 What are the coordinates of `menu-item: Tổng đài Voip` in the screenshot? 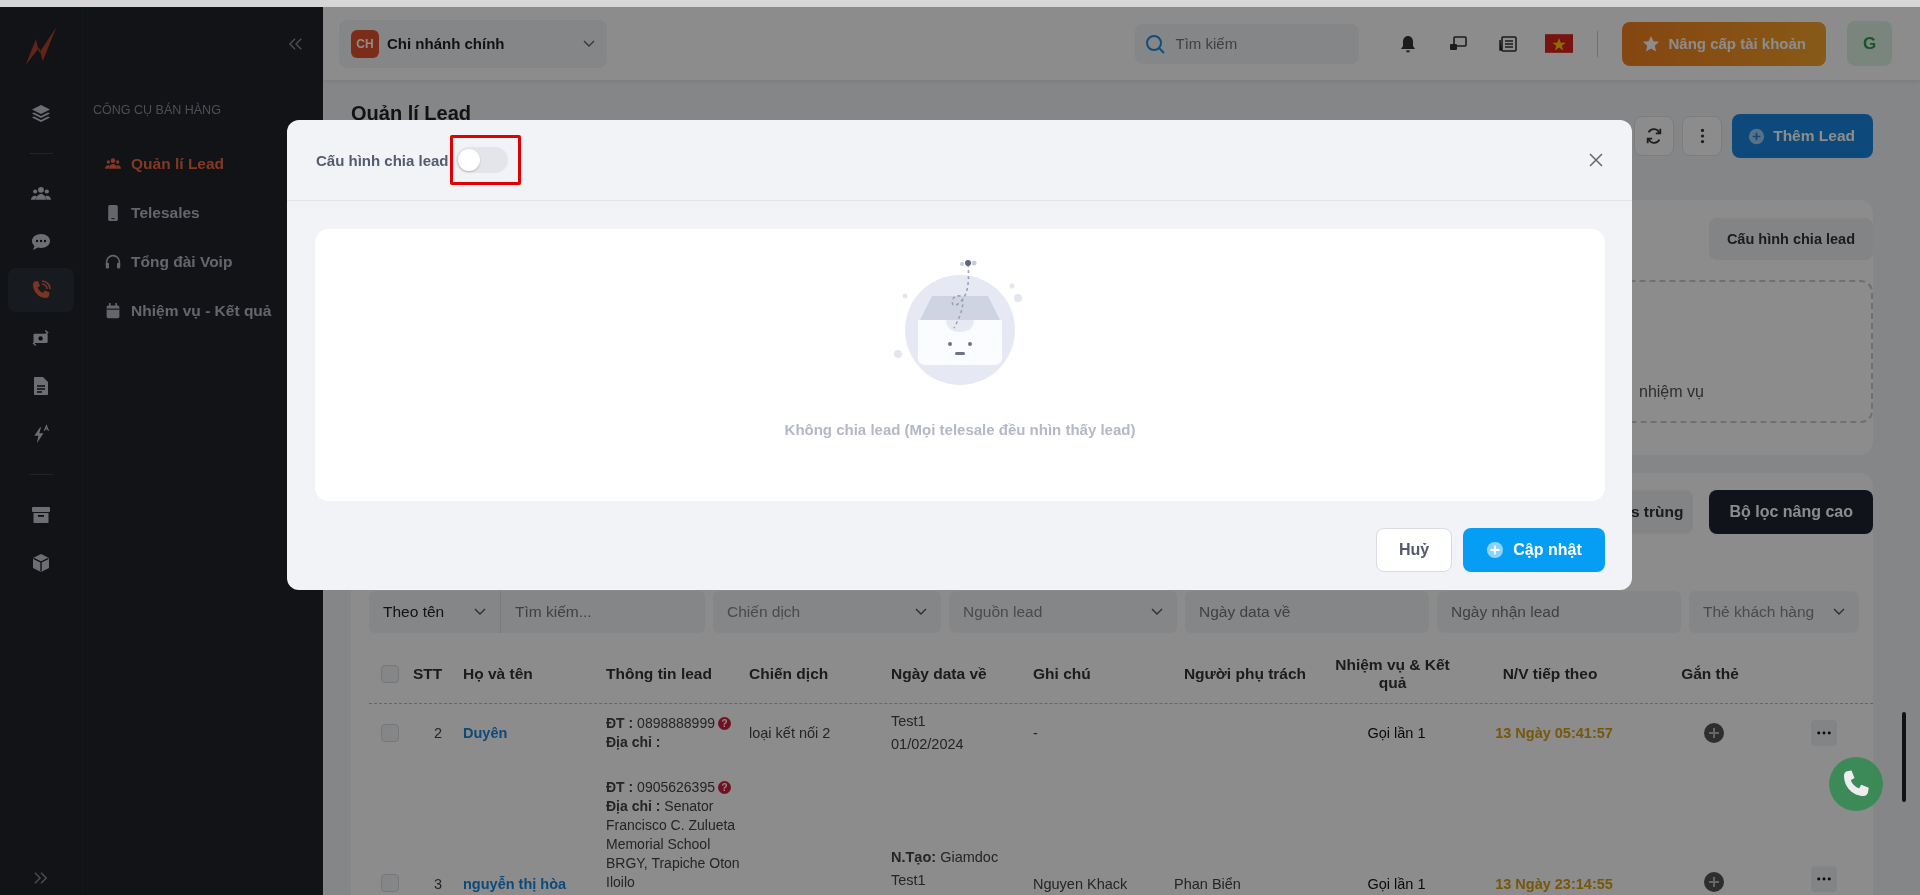 It's located at (208, 261).